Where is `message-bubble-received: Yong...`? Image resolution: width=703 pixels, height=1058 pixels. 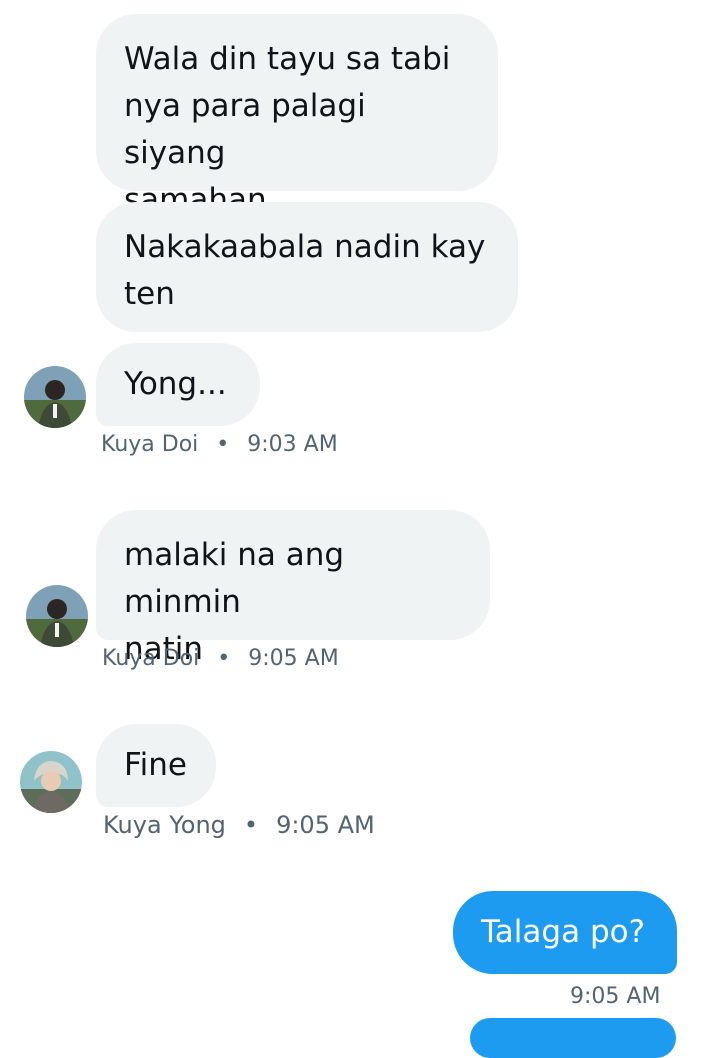 message-bubble-received: Yong... is located at coordinates (178, 384).